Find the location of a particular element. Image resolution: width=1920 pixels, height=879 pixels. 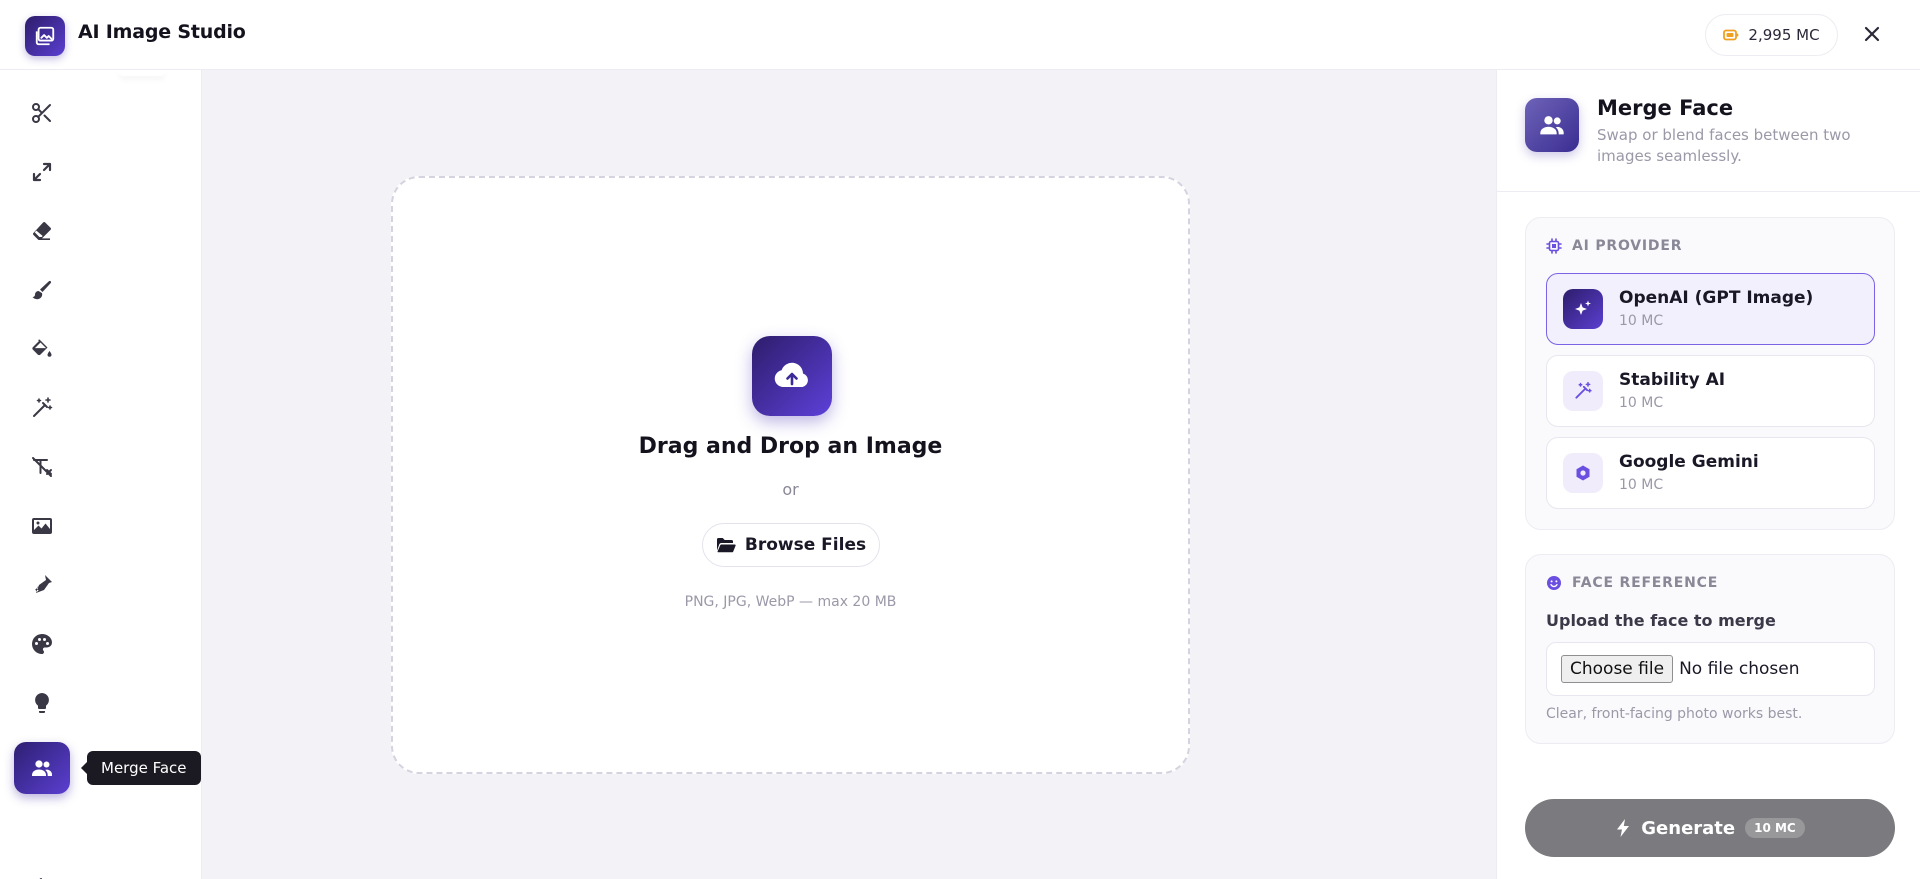

pen-nib-icon is located at coordinates (43, 584).